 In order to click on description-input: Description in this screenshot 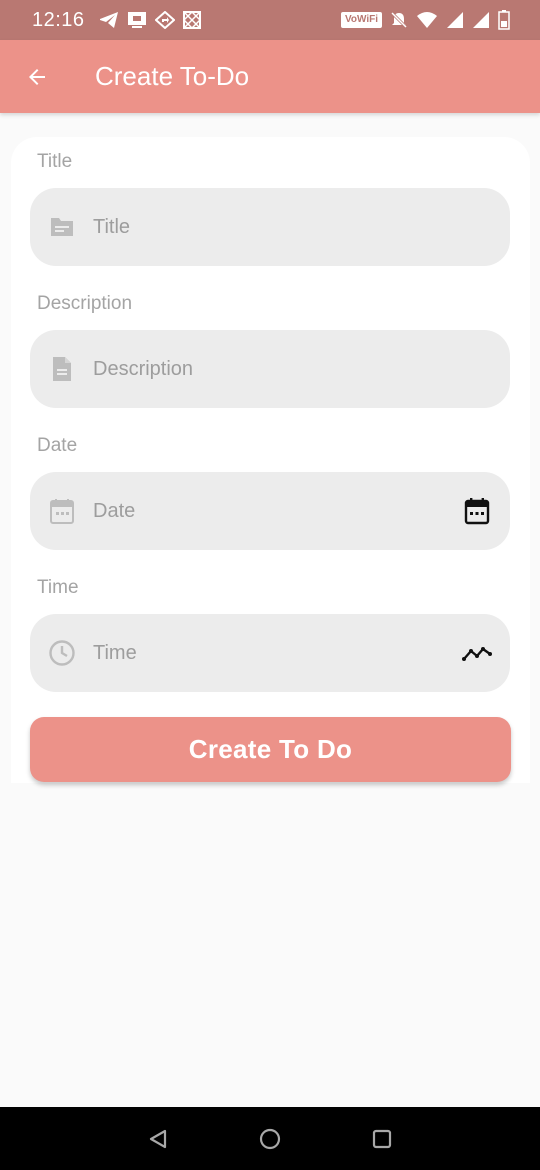, I will do `click(270, 369)`.